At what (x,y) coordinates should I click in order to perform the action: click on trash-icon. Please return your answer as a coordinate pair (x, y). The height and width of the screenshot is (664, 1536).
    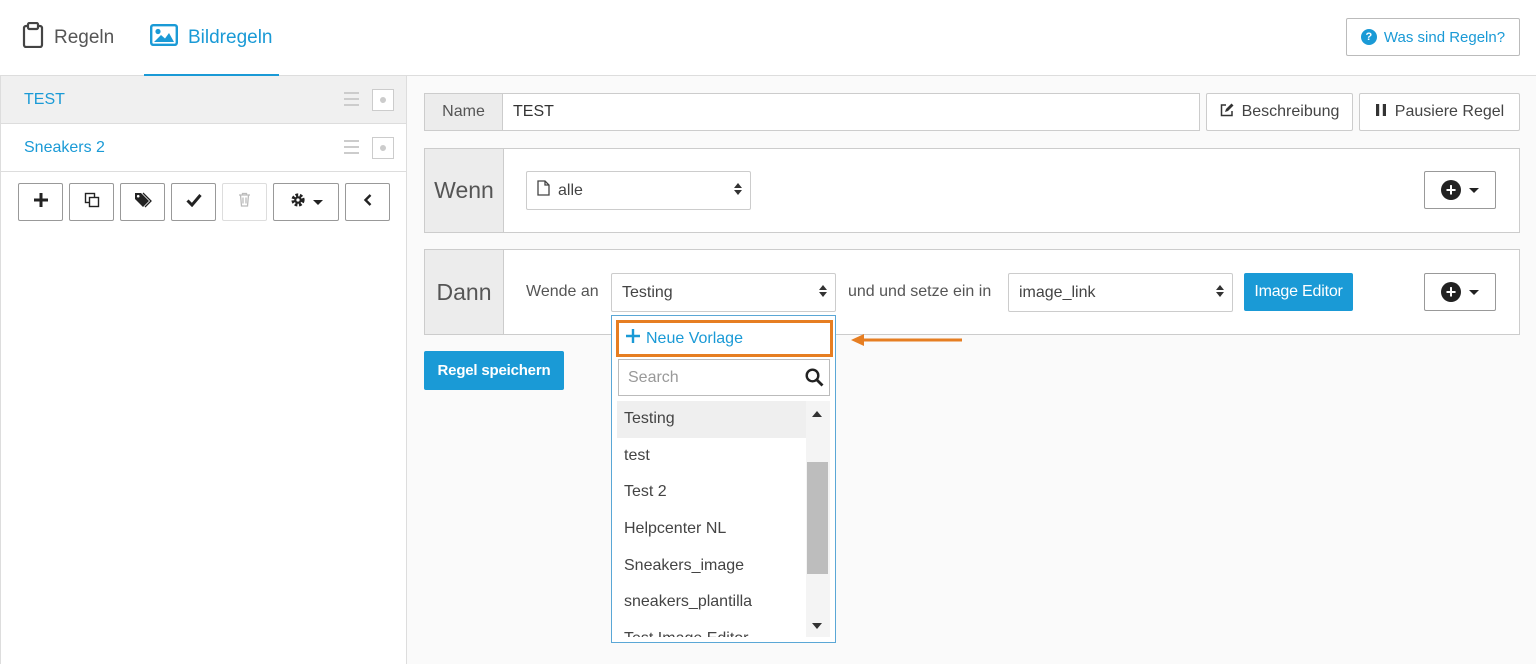
    Looking at the image, I should click on (244, 202).